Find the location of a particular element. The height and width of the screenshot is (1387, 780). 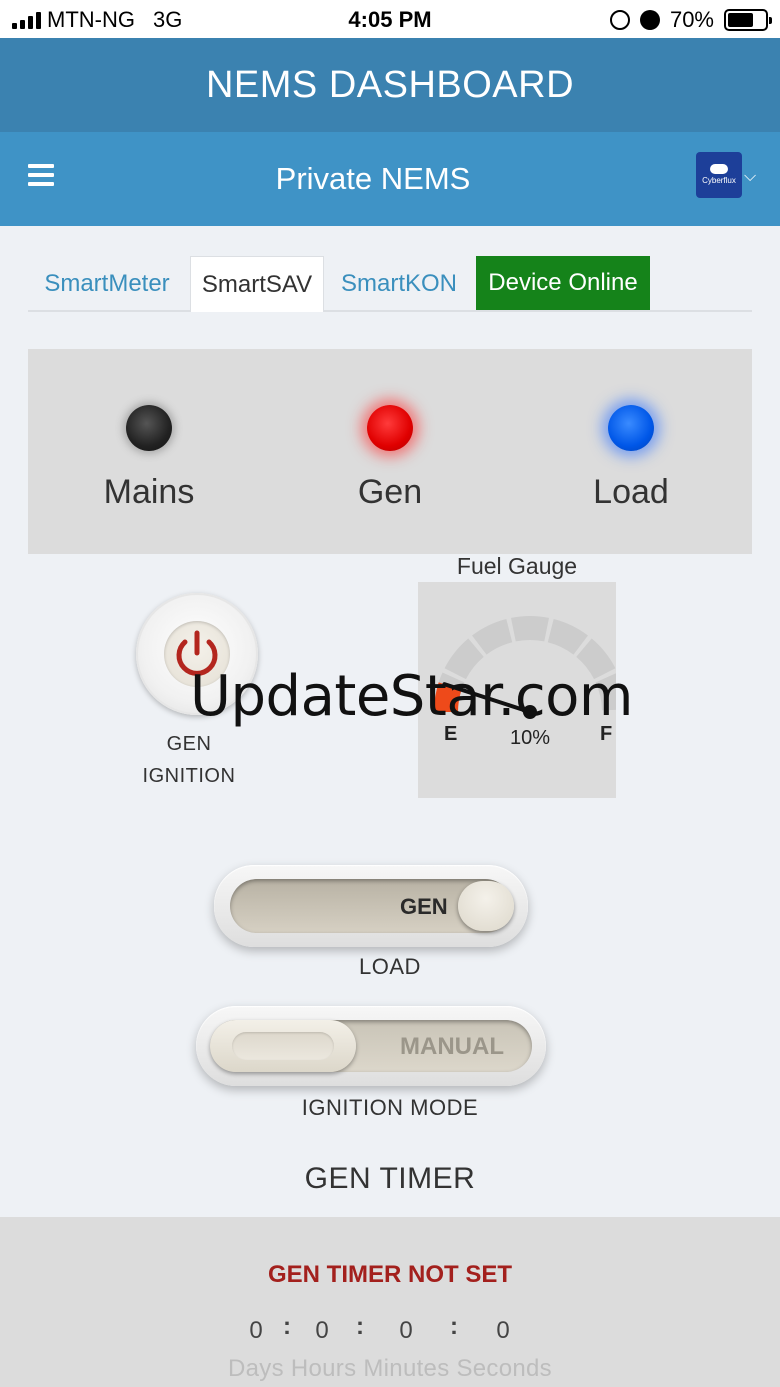

battery-percent: 70% is located at coordinates (691, 19).